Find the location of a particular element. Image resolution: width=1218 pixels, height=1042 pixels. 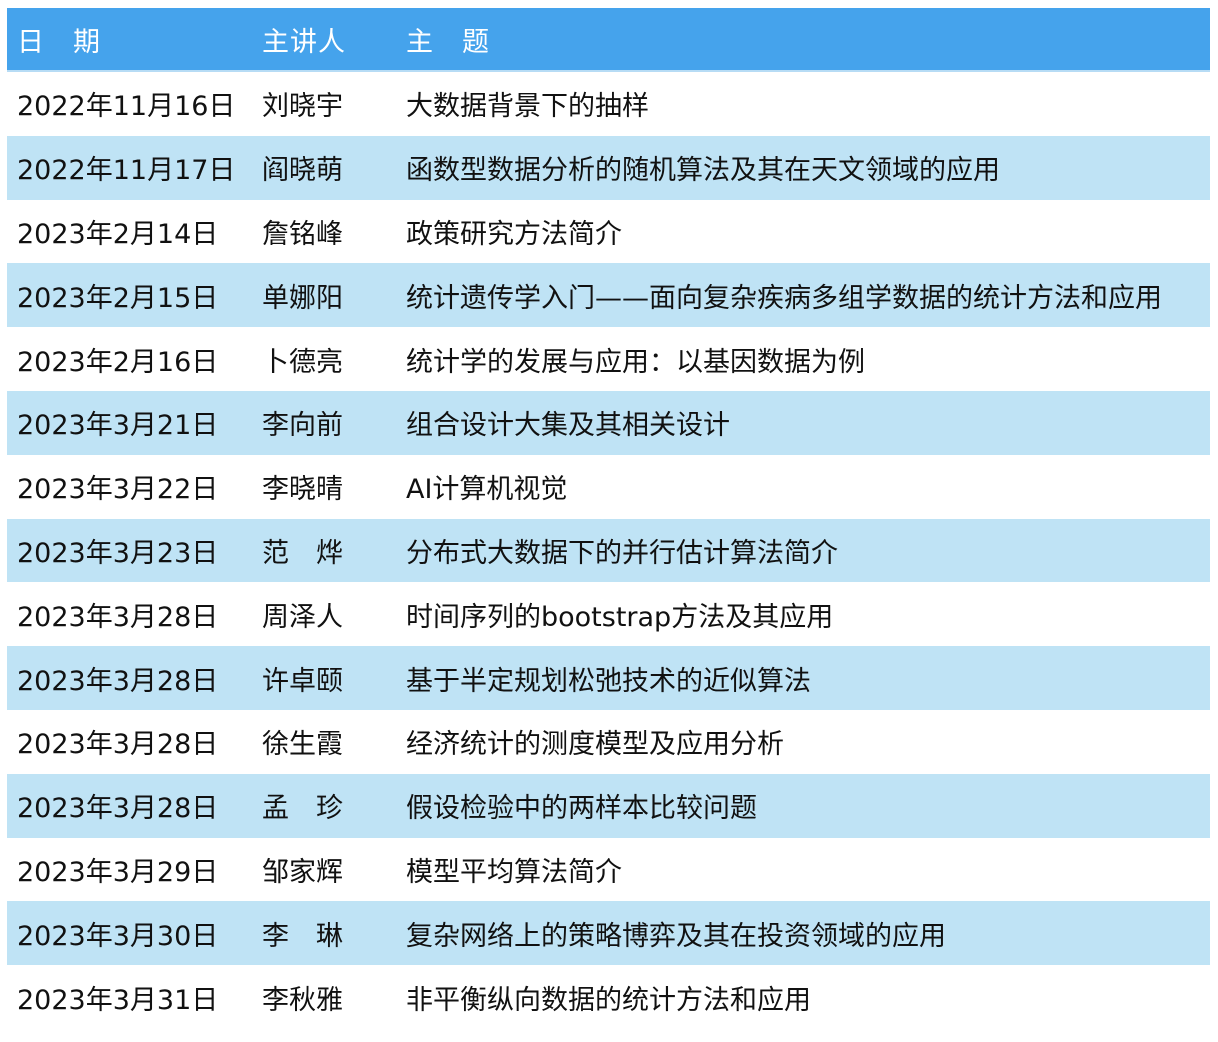

table-row: 2023年3月30日 李 琳 复杂网络上的策略博弈及其在投资领域的应用 is located at coordinates (608, 933).